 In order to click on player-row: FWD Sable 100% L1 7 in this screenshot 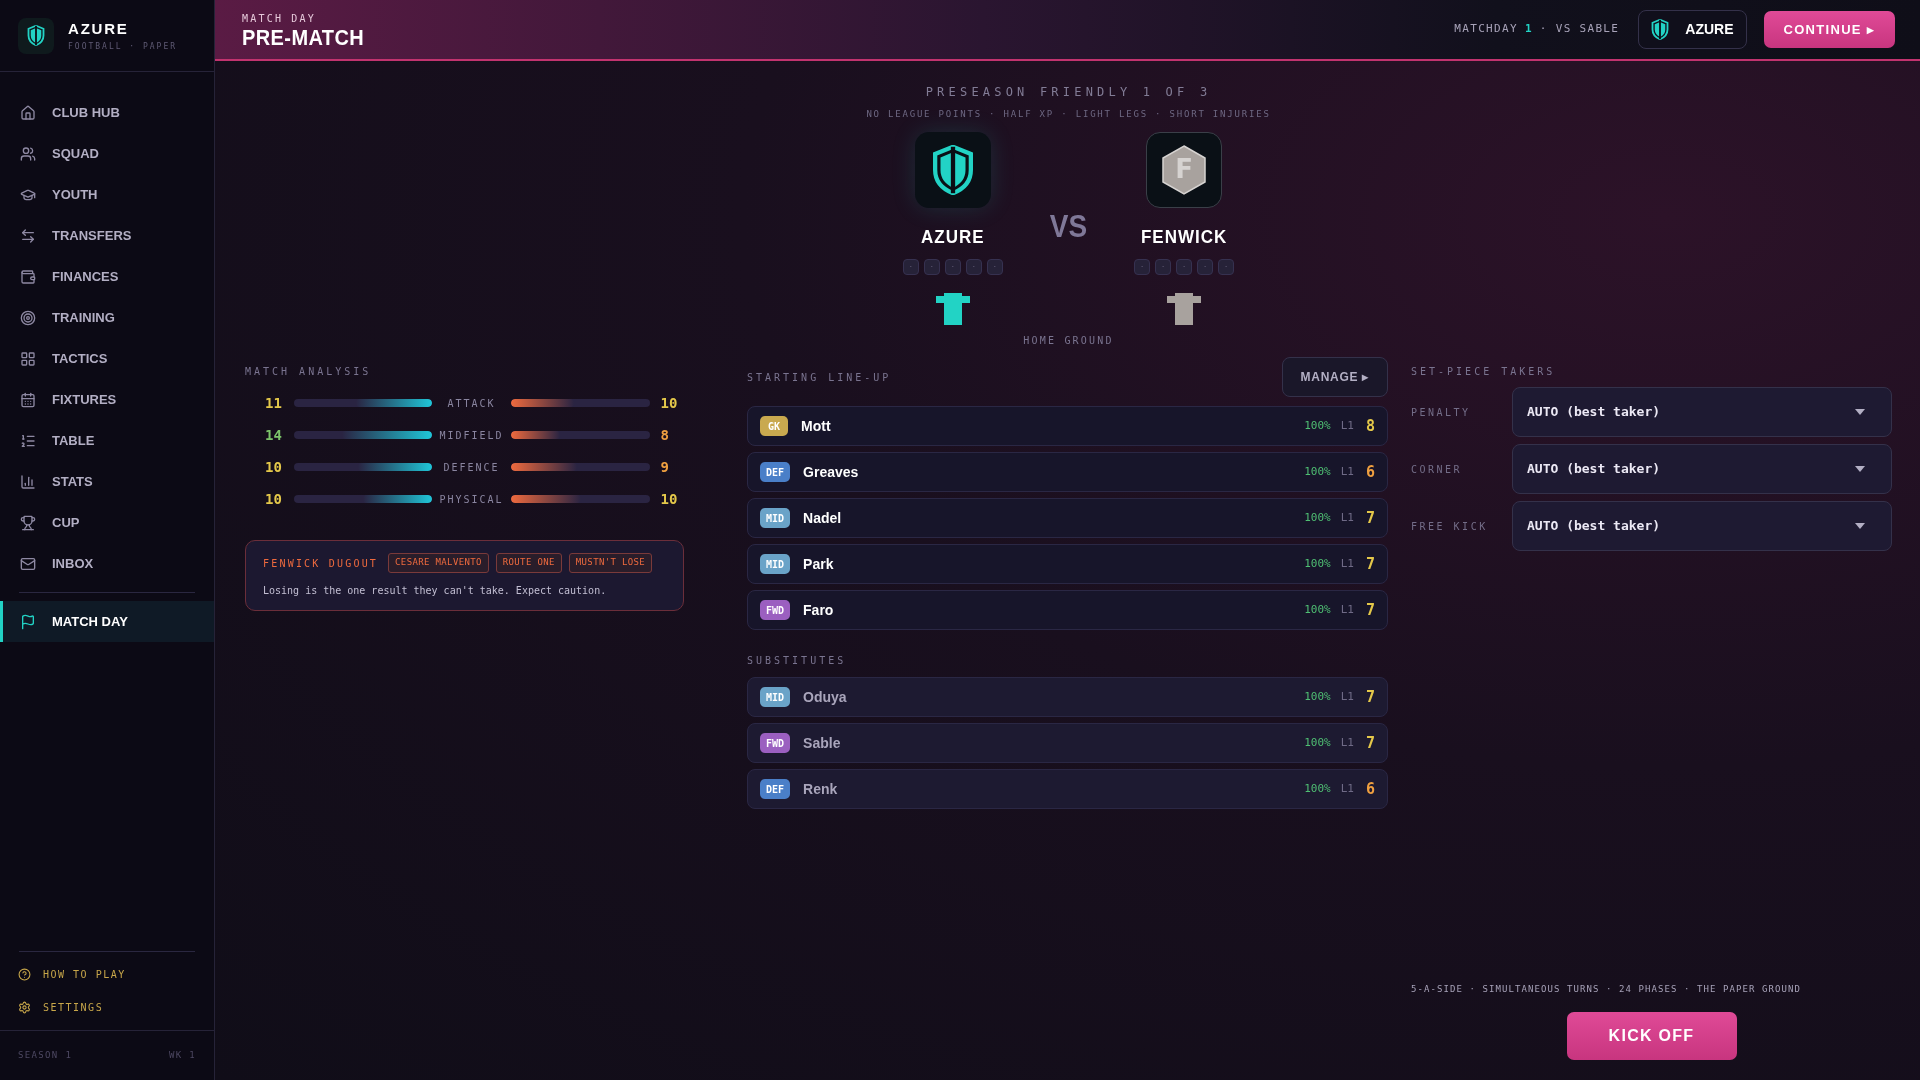, I will do `click(1067, 743)`.